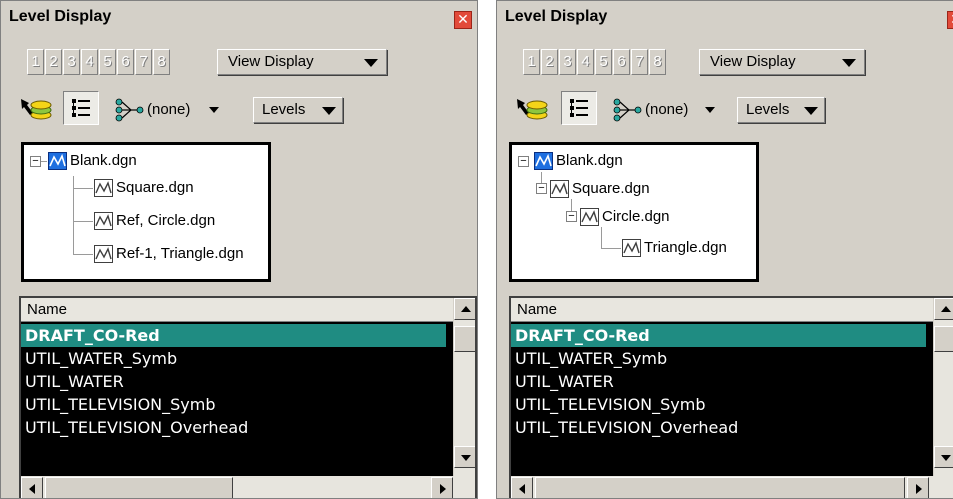 Image resolution: width=953 pixels, height=499 pixels. Describe the element at coordinates (627, 110) in the screenshot. I see `filter-hierarchy-icon` at that location.